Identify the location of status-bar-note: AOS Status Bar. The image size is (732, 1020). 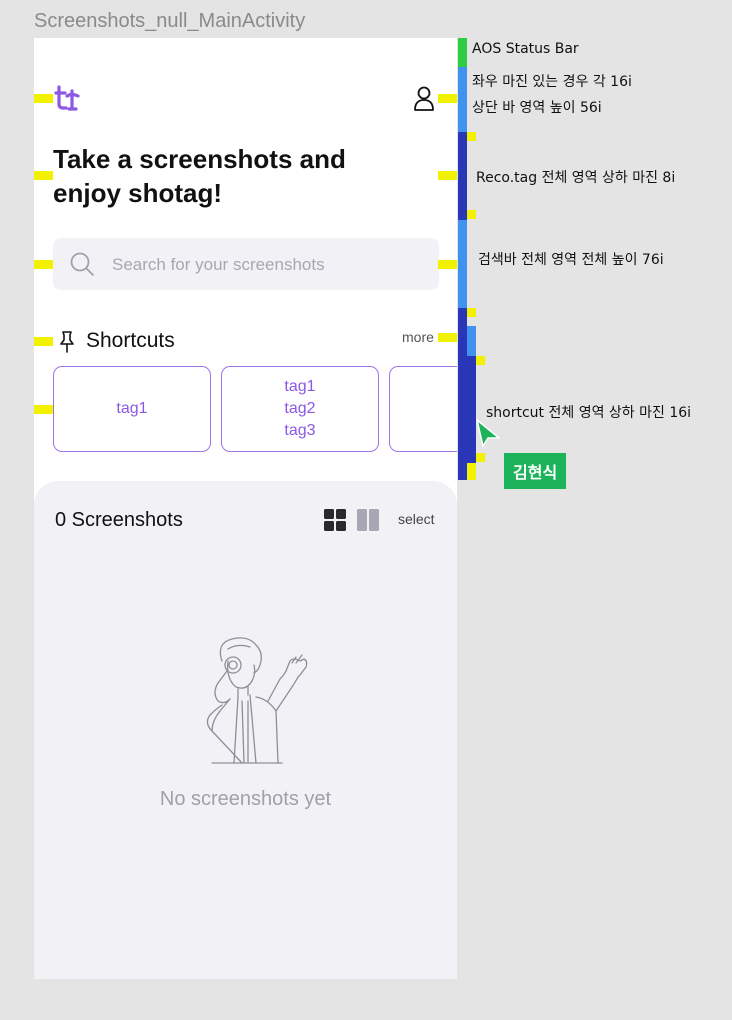
(525, 49).